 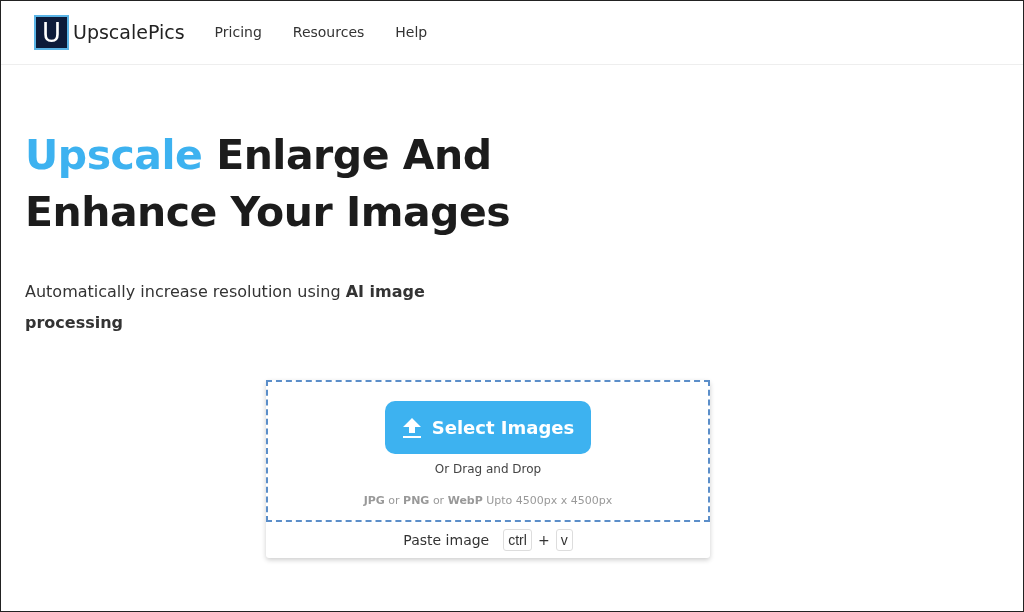 I want to click on paste-label: Paste image, so click(x=446, y=540).